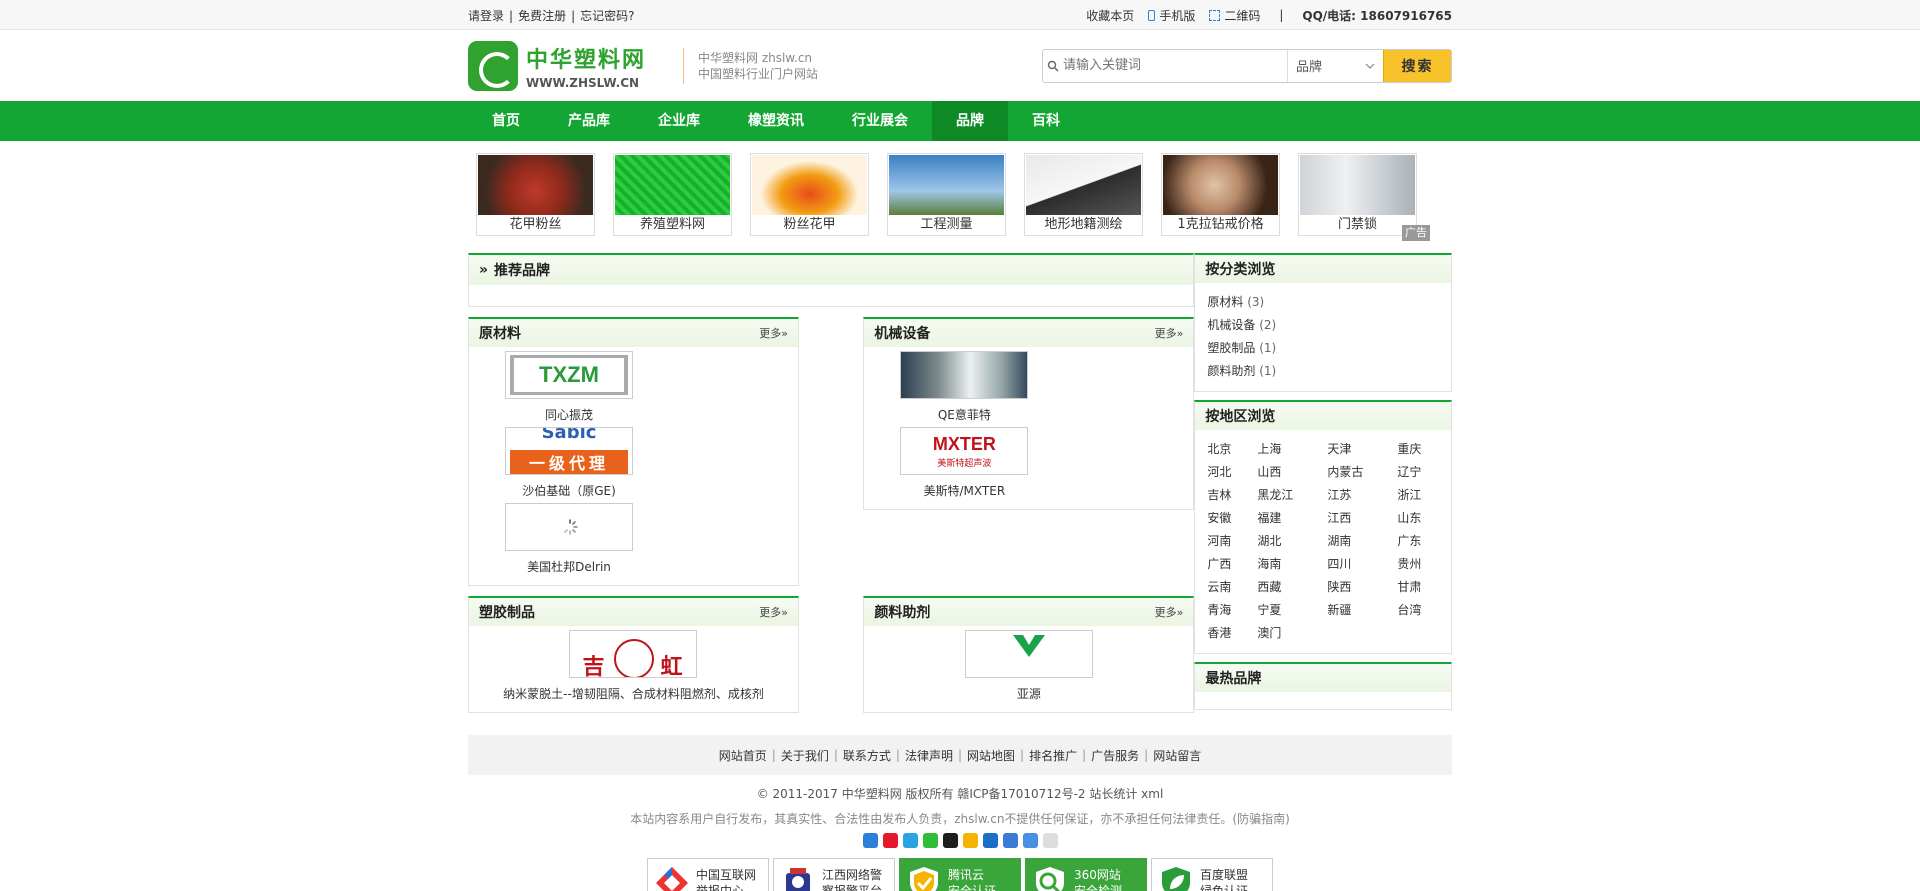  Describe the element at coordinates (991, 755) in the screenshot. I see `footer-link: 网站地图` at that location.